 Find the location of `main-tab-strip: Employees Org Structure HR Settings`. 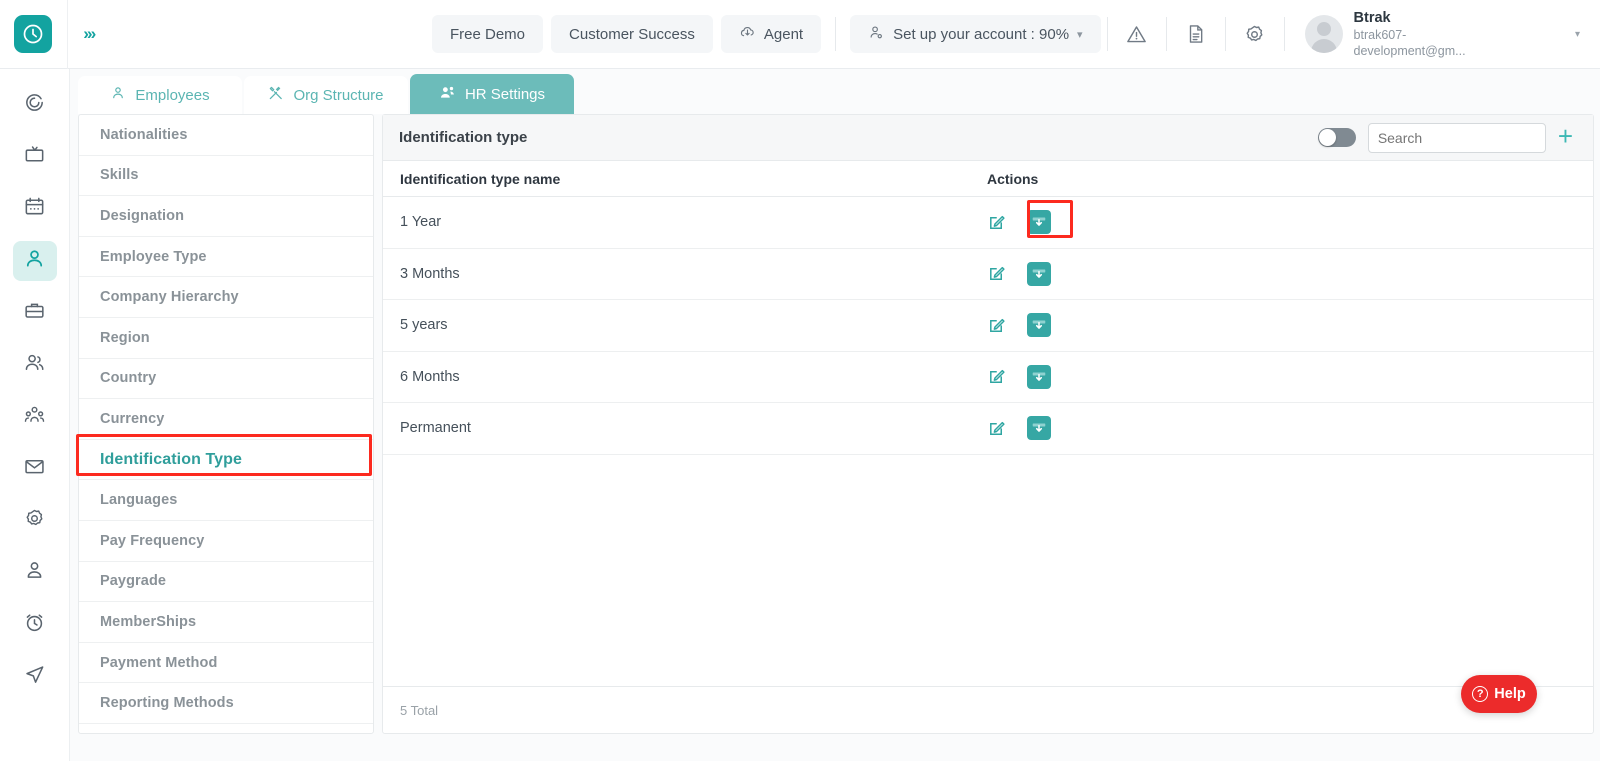

main-tab-strip: Employees Org Structure HR Settings is located at coordinates (835, 91).